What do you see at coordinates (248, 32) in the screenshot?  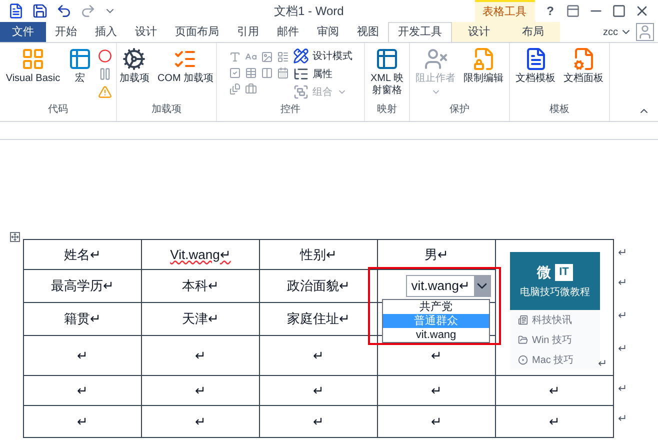 I see `ribbon-tab: 引用` at bounding box center [248, 32].